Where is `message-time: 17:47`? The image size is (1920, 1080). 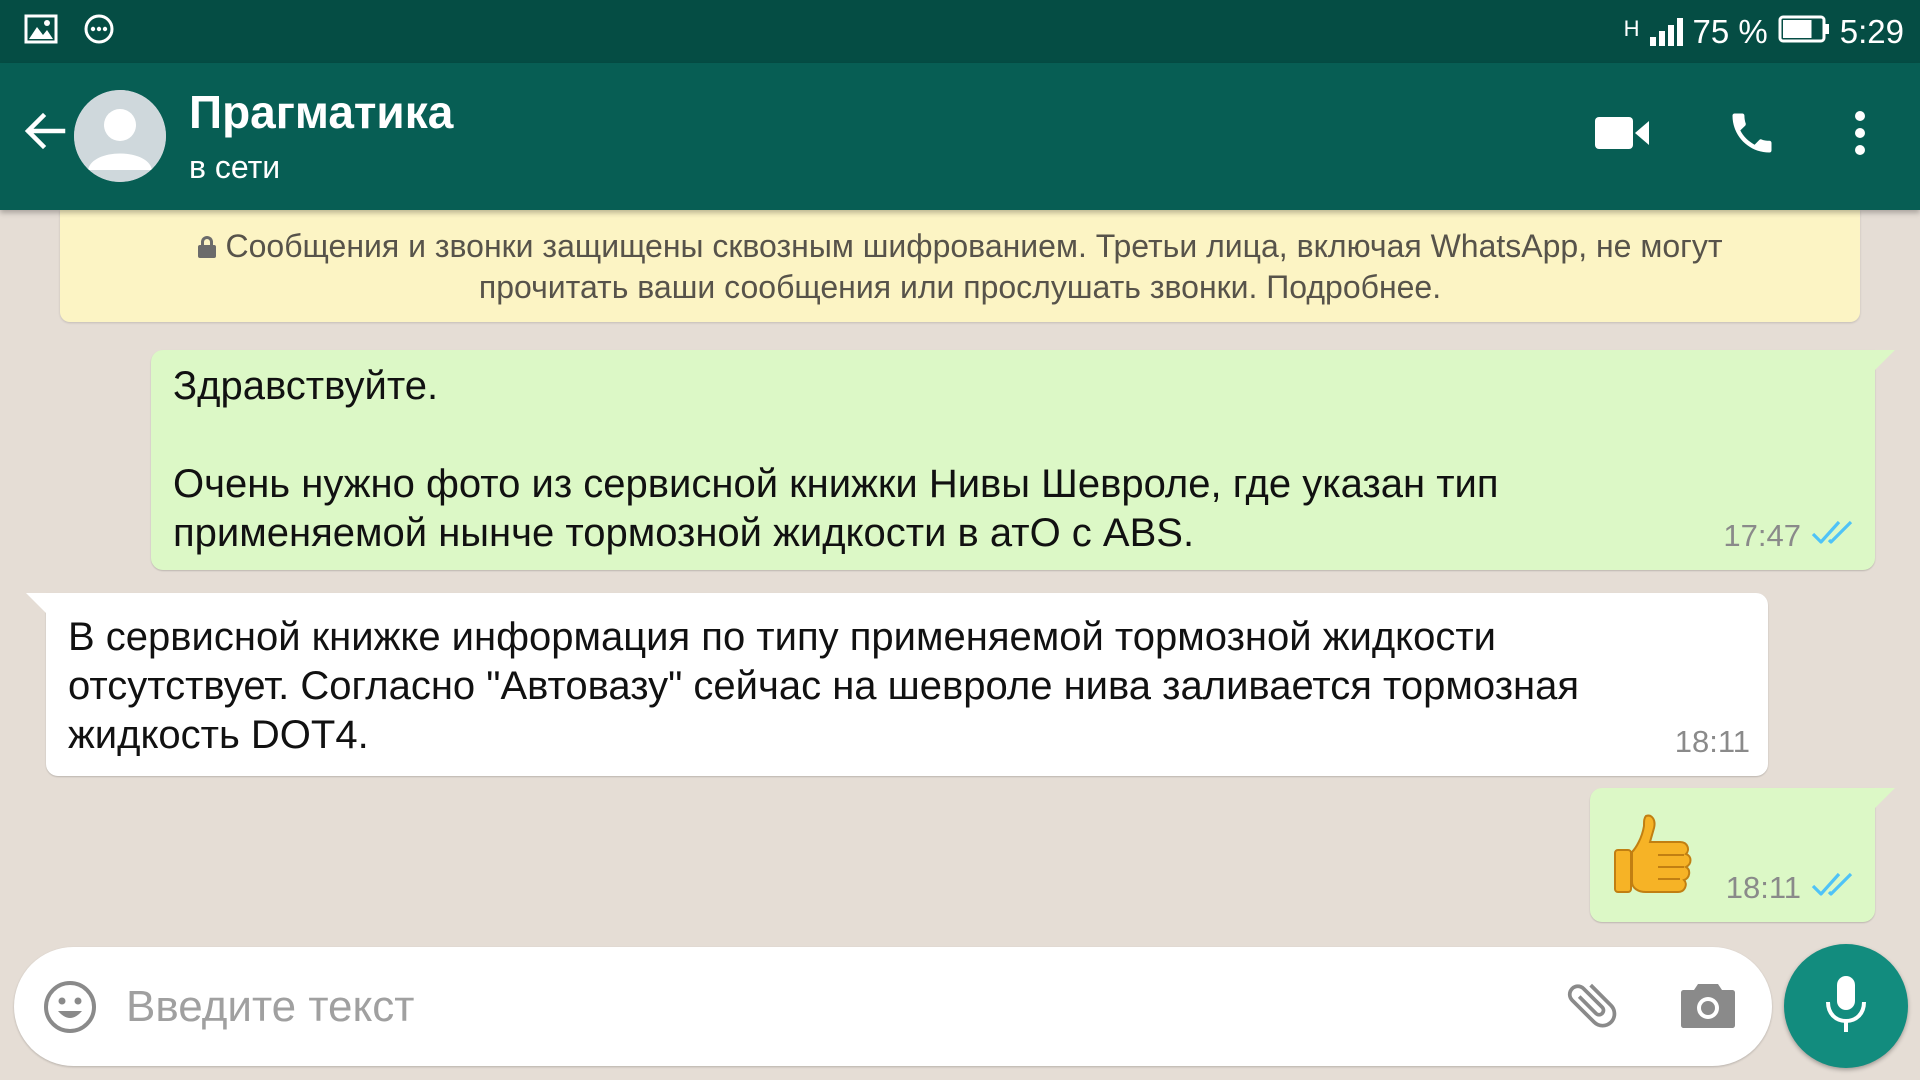
message-time: 17:47 is located at coordinates (1762, 535).